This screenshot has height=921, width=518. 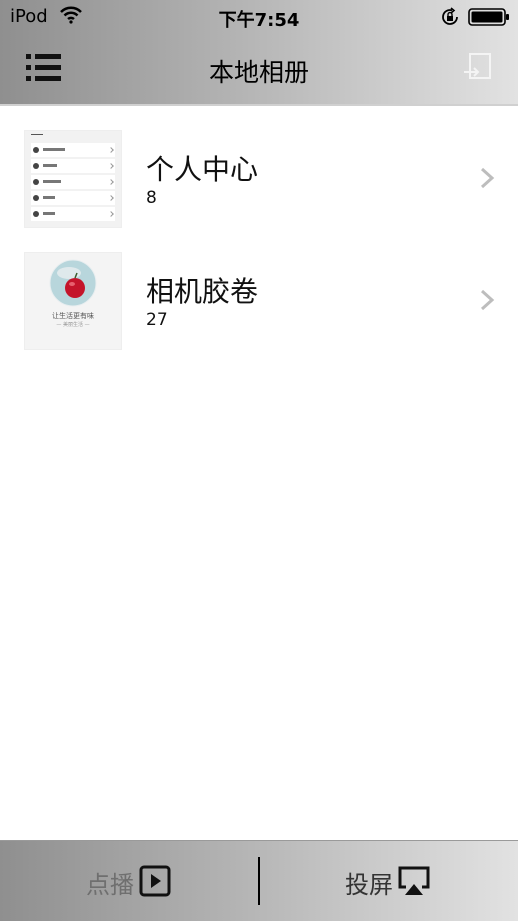 I want to click on album-row-camera-roll: 让生活更有味 — 美丽生活 — 相机胶卷 27, so click(x=259, y=301).